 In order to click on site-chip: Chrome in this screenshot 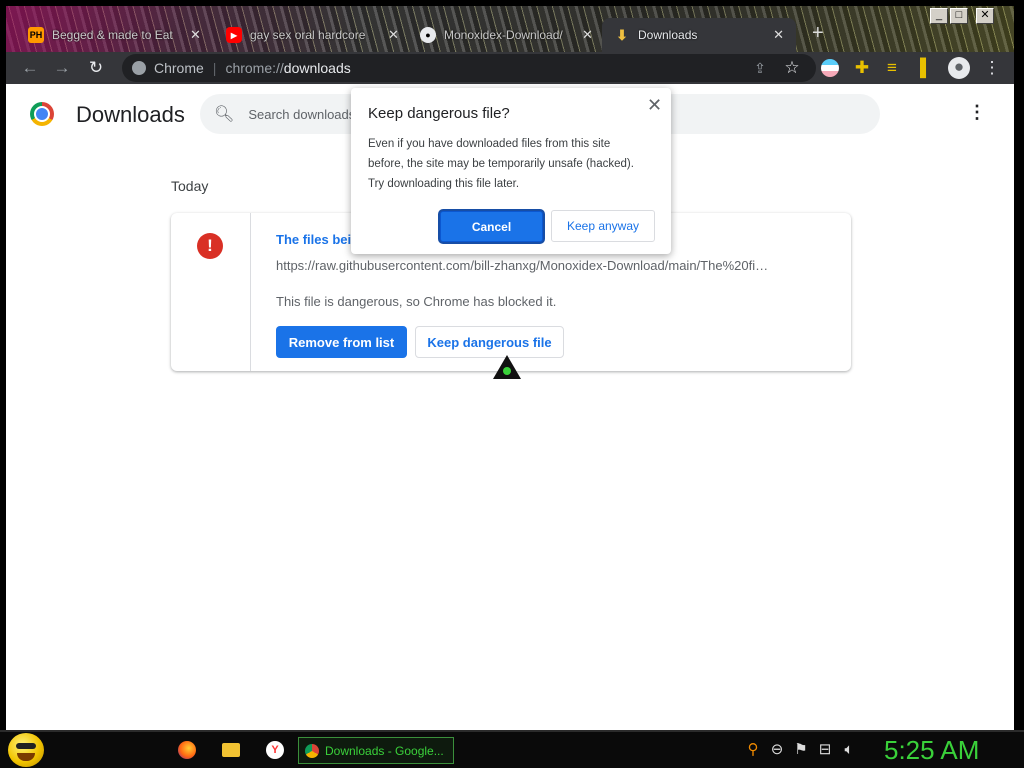, I will do `click(179, 68)`.